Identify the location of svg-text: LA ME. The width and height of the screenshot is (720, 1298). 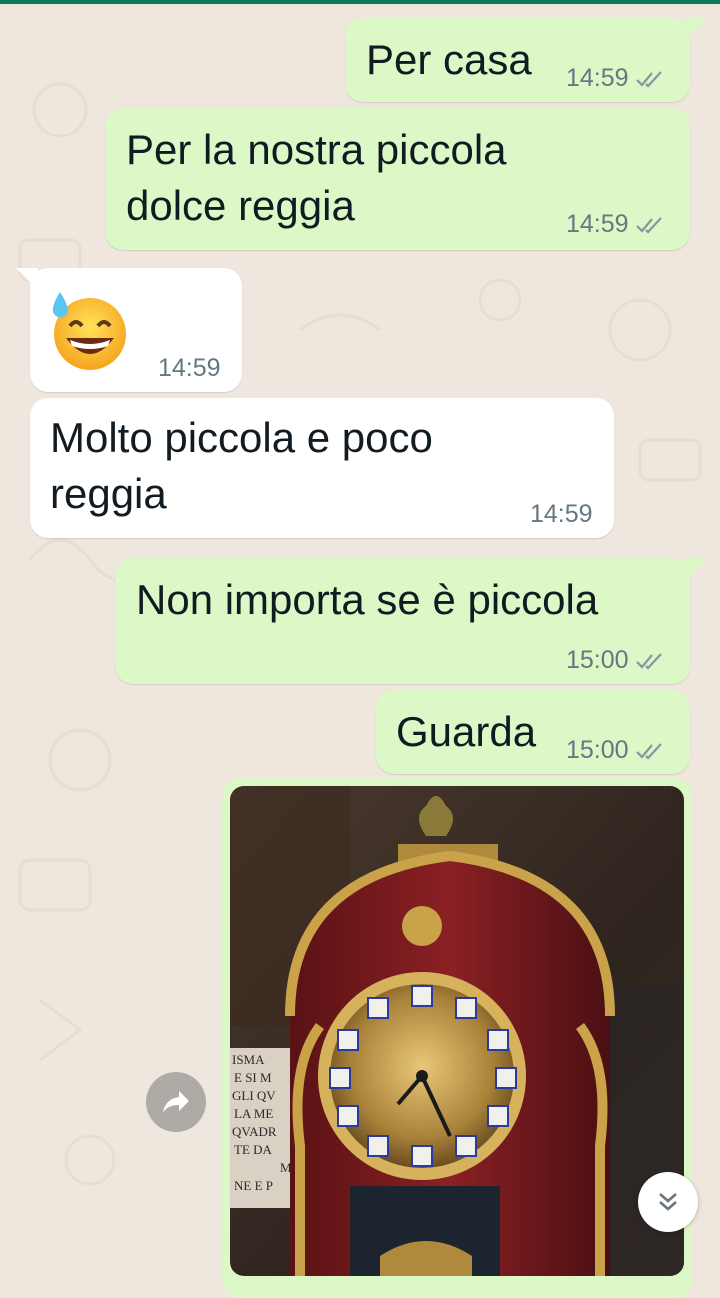
(253, 1113).